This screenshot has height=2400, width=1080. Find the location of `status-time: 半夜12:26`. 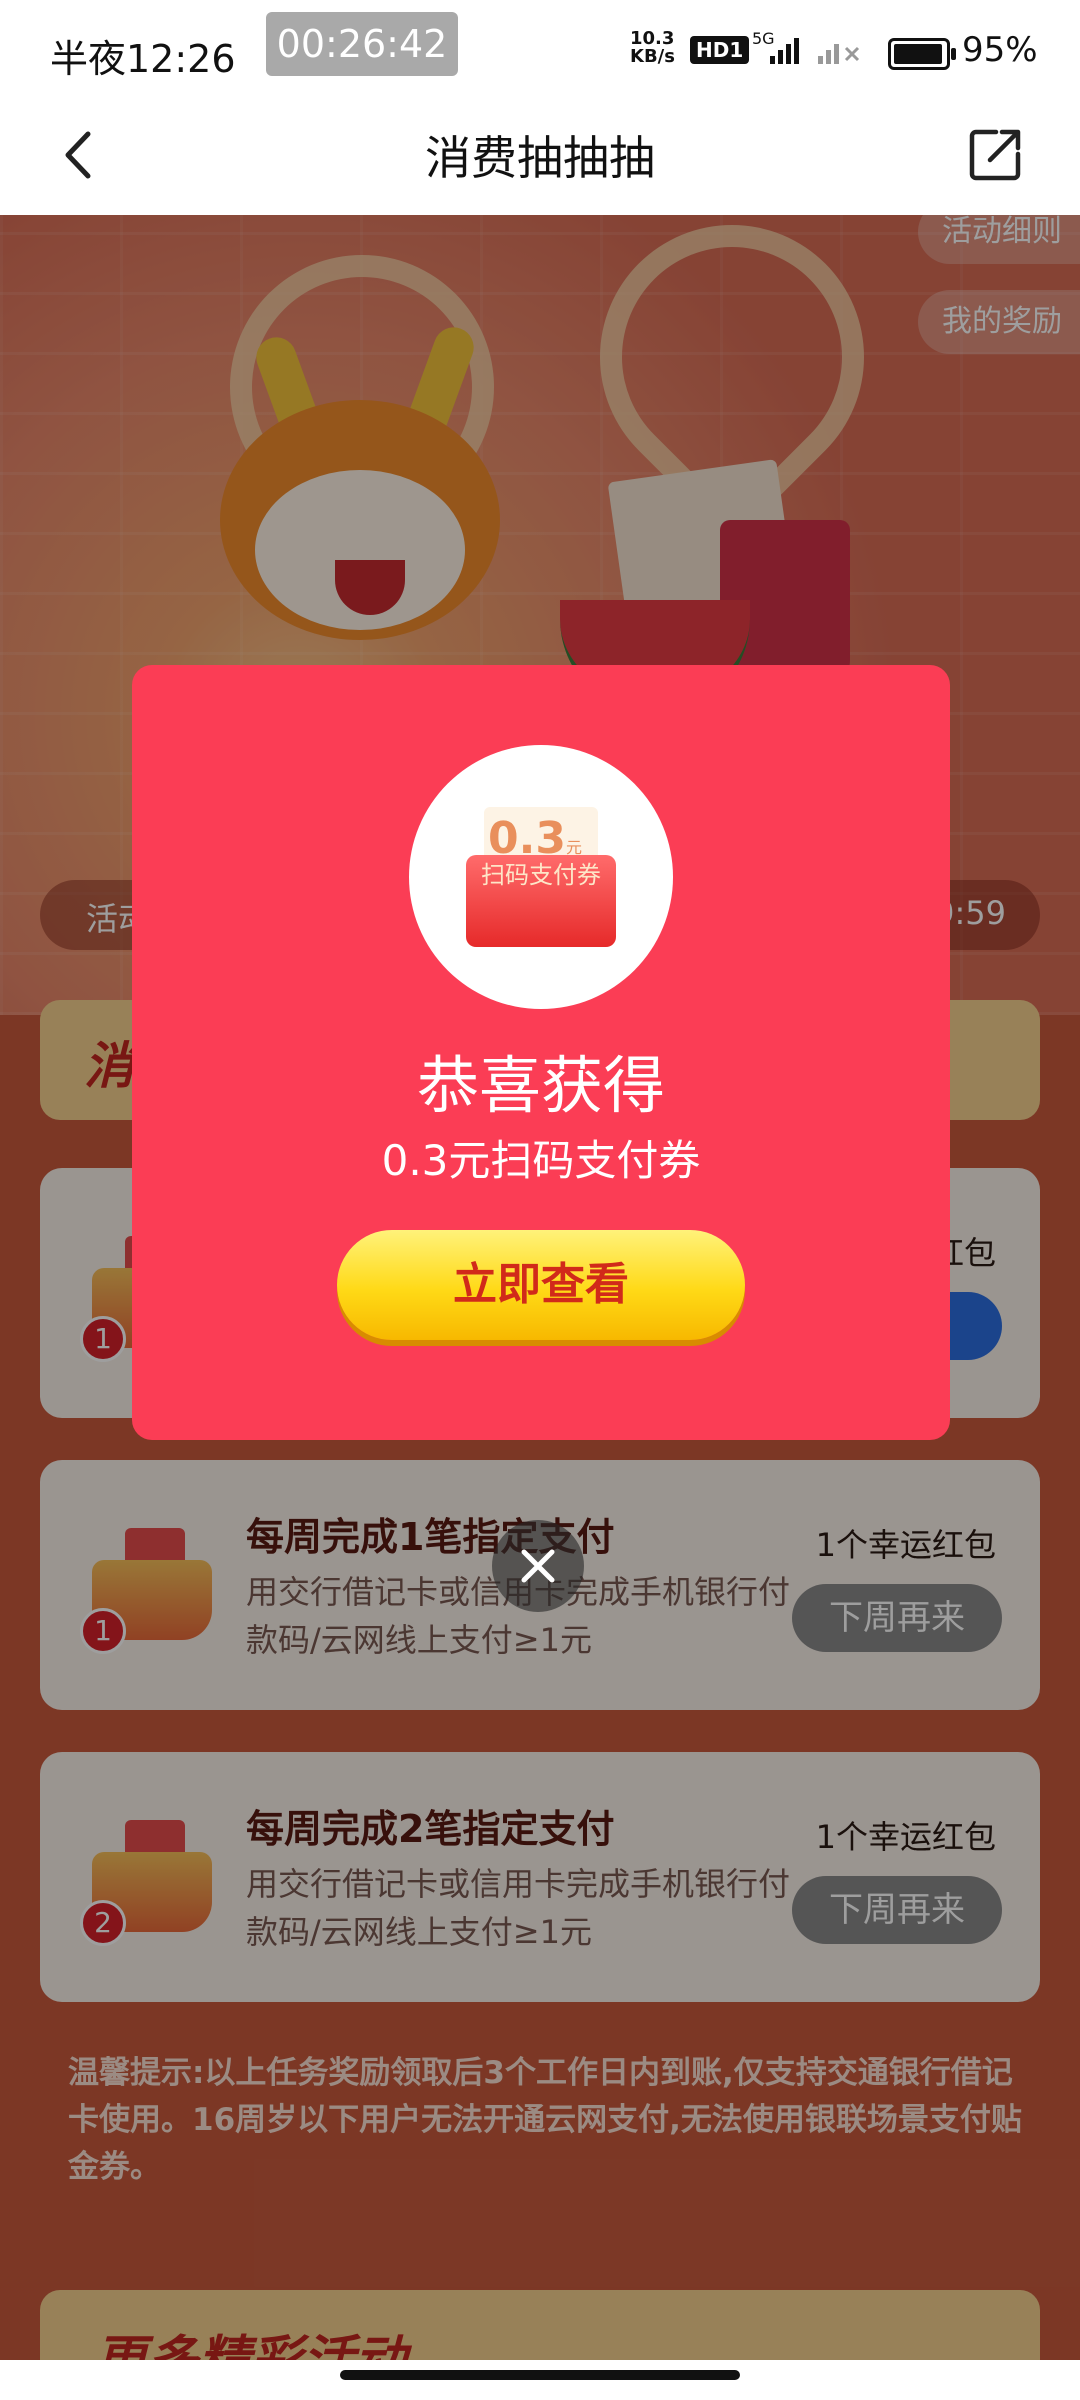

status-time: 半夜12:26 is located at coordinates (143, 59).